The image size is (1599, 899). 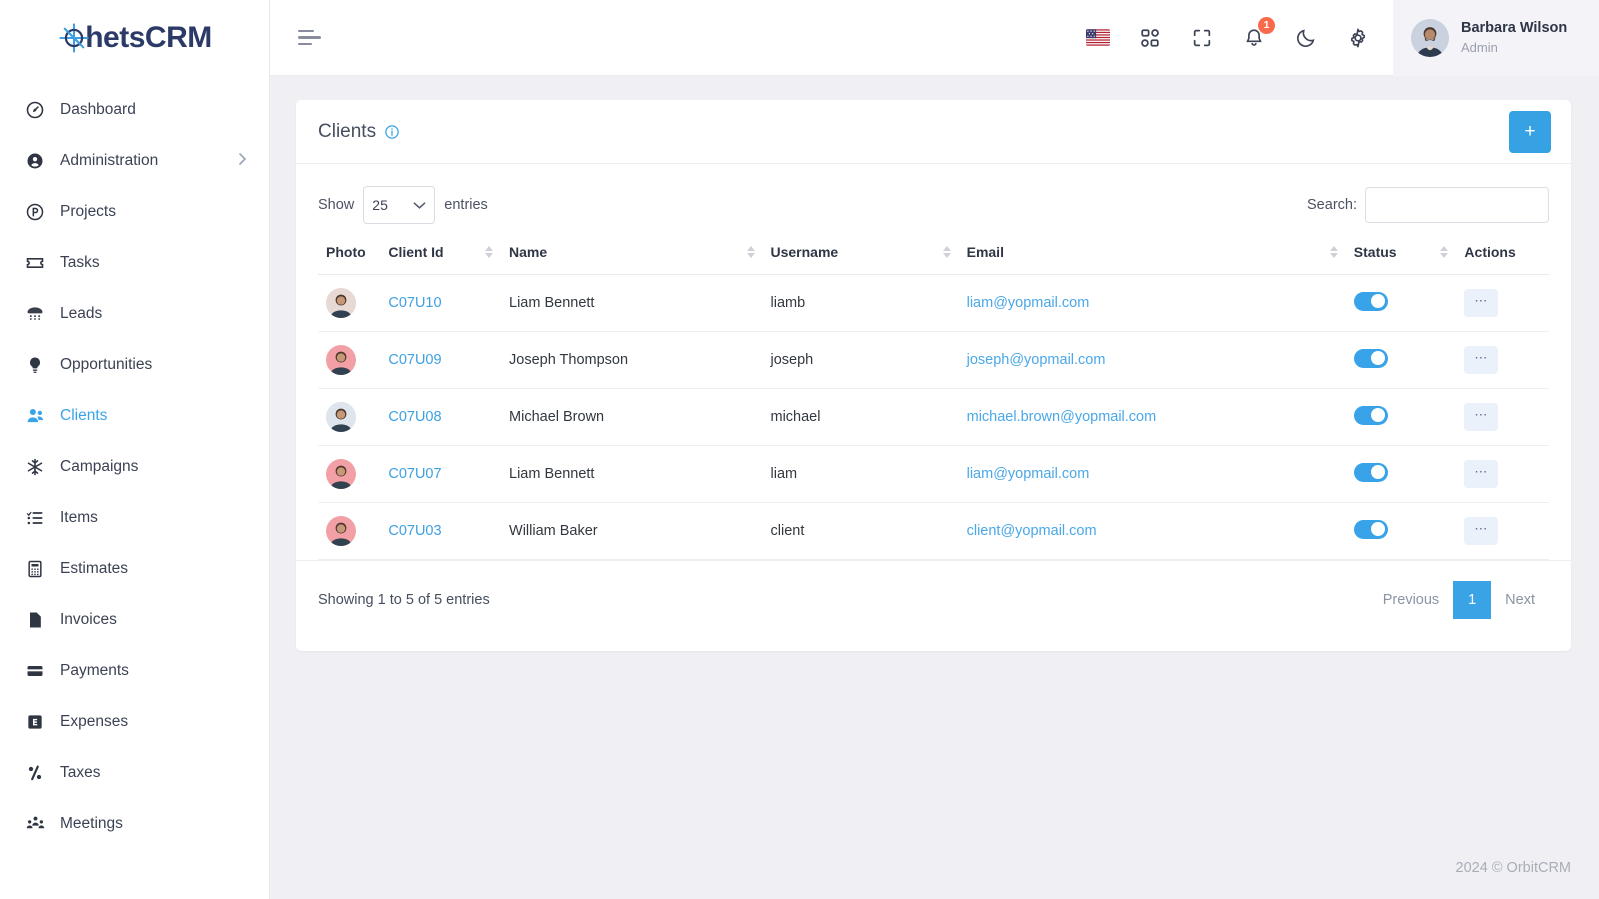 What do you see at coordinates (1457, 205) in the screenshot?
I see `search-input` at bounding box center [1457, 205].